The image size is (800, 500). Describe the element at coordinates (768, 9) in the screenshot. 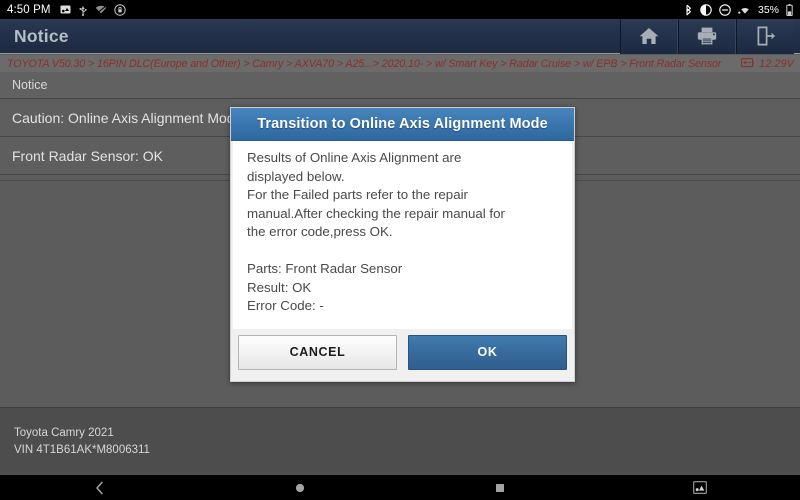

I see `battery-percent: 35%` at that location.